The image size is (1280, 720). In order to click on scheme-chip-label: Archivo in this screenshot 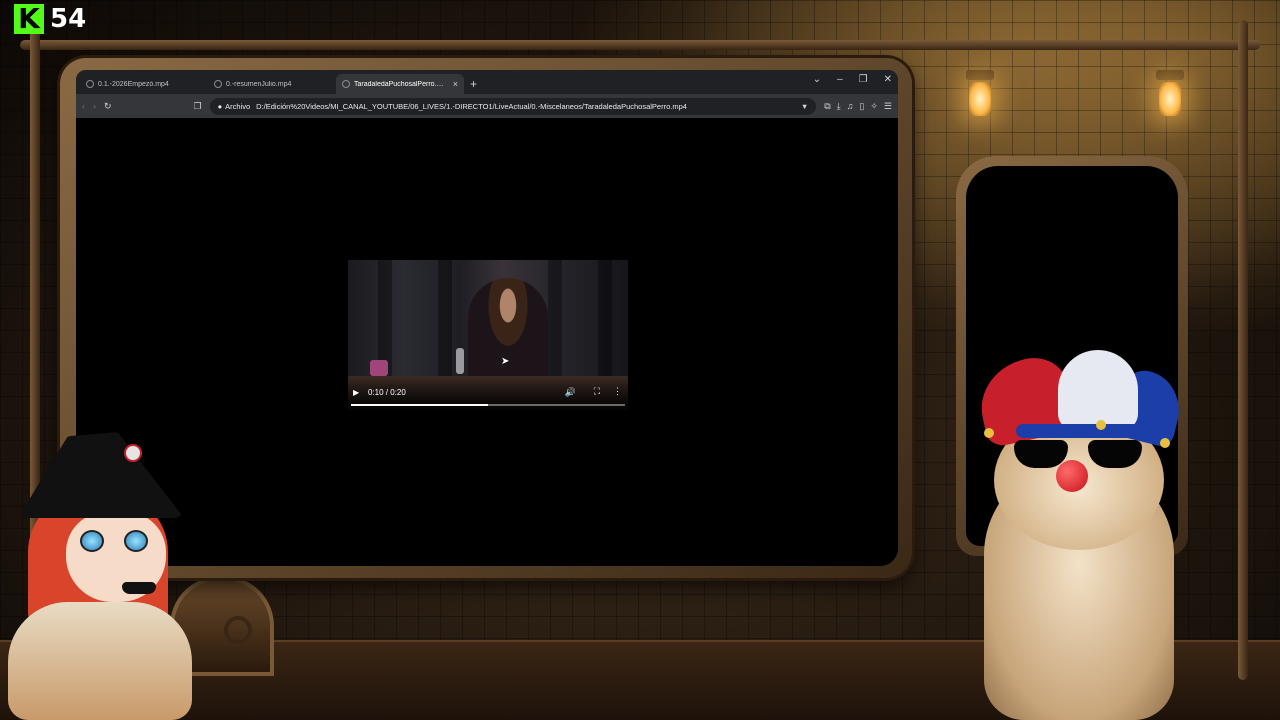, I will do `click(238, 106)`.